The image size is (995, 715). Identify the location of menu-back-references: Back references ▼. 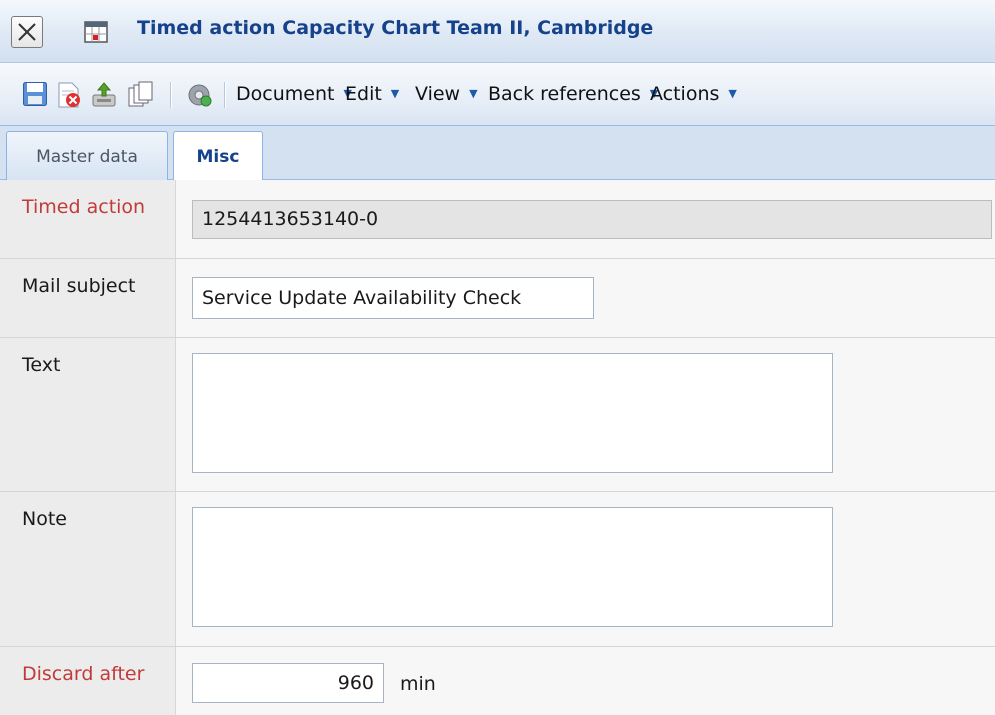
(573, 94).